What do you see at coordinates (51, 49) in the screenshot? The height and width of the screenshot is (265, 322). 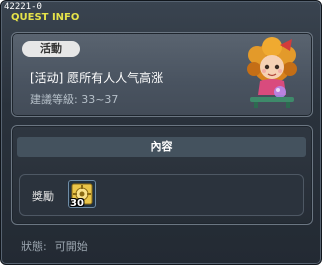 I see `category-badge: 活動` at bounding box center [51, 49].